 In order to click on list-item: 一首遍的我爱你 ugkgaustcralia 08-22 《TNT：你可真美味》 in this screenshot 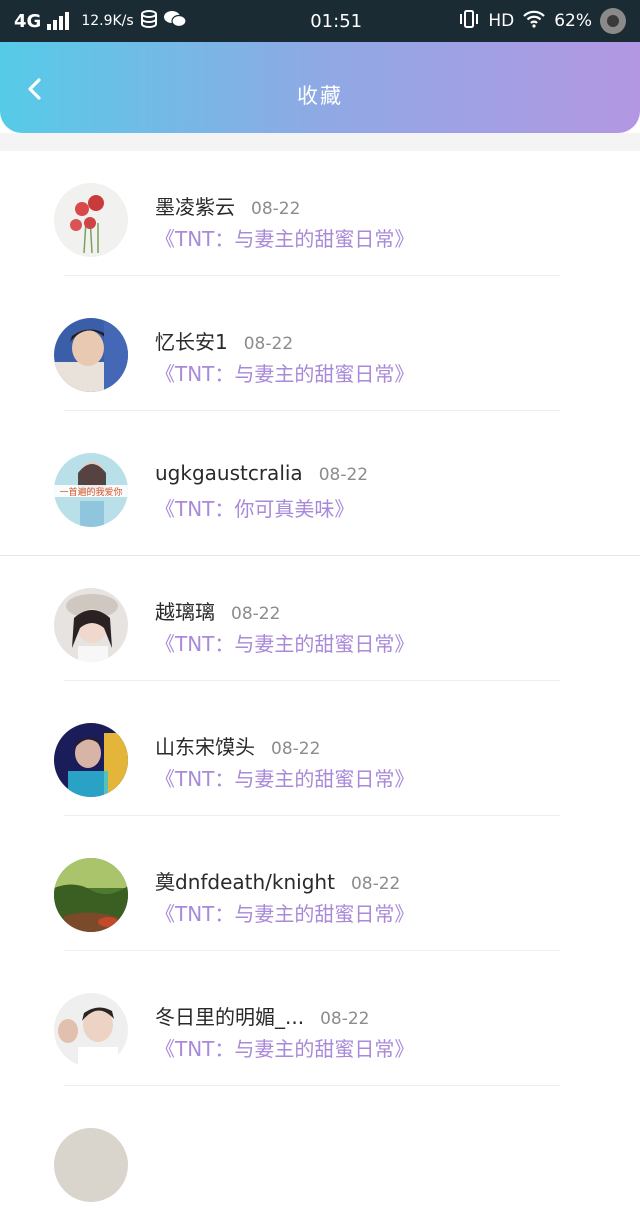, I will do `click(320, 488)`.